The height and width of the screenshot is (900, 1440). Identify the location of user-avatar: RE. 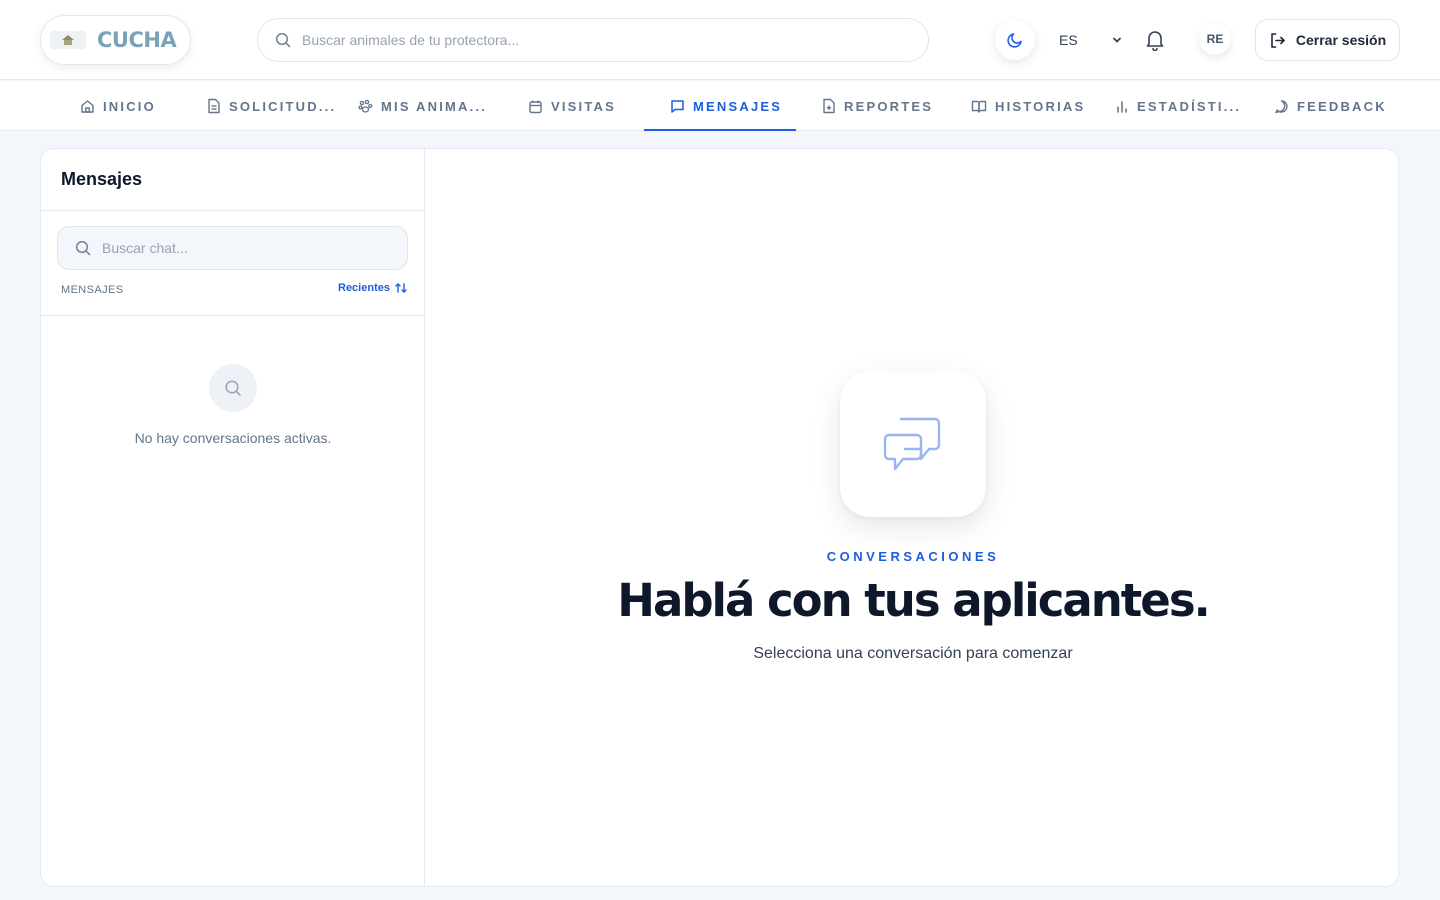
(1215, 39).